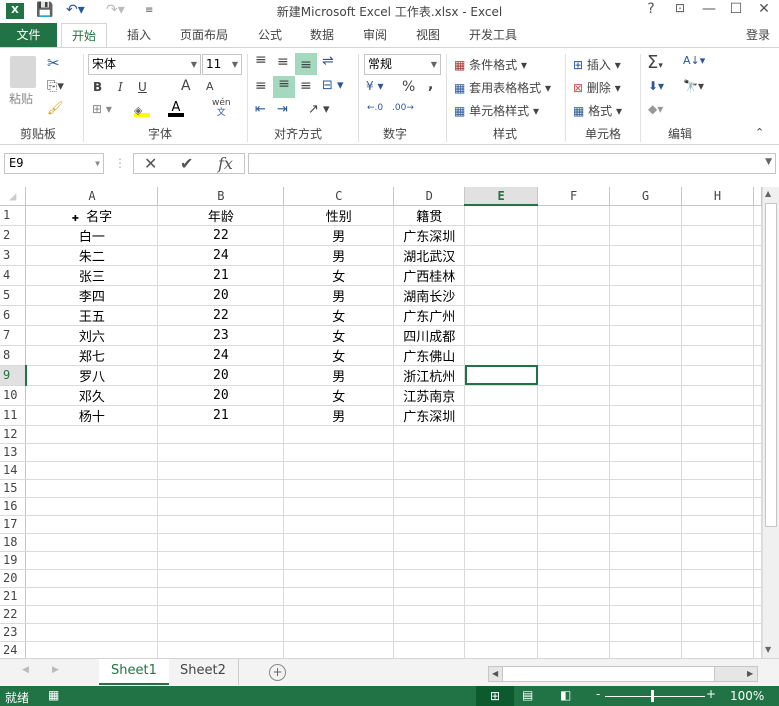 This screenshot has height=706, width=779. Describe the element at coordinates (759, 132) in the screenshot. I see `collapse-ribbon-icon: ⌃` at that location.